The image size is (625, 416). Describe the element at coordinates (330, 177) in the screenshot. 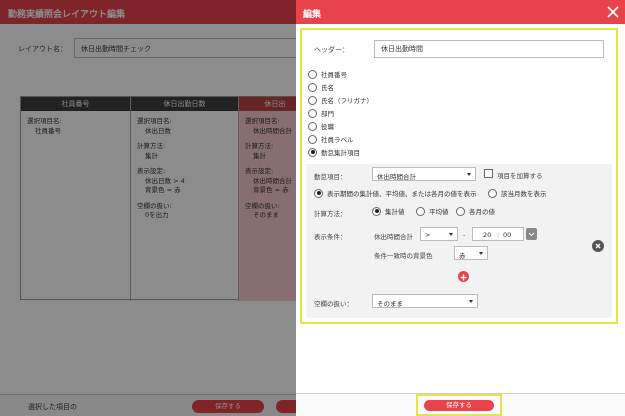

I see `attendance-item-label: 勤怠項目：` at that location.